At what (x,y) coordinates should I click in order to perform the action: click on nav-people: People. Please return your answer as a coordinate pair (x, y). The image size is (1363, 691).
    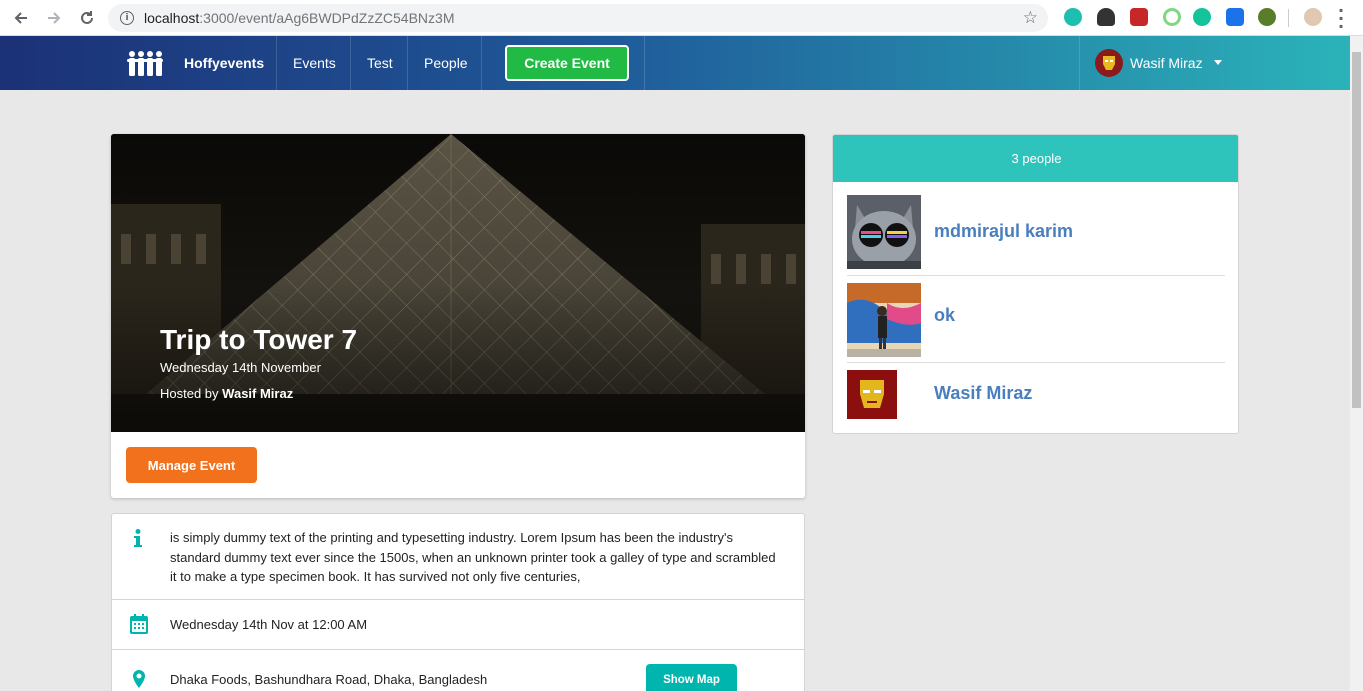
    Looking at the image, I should click on (446, 63).